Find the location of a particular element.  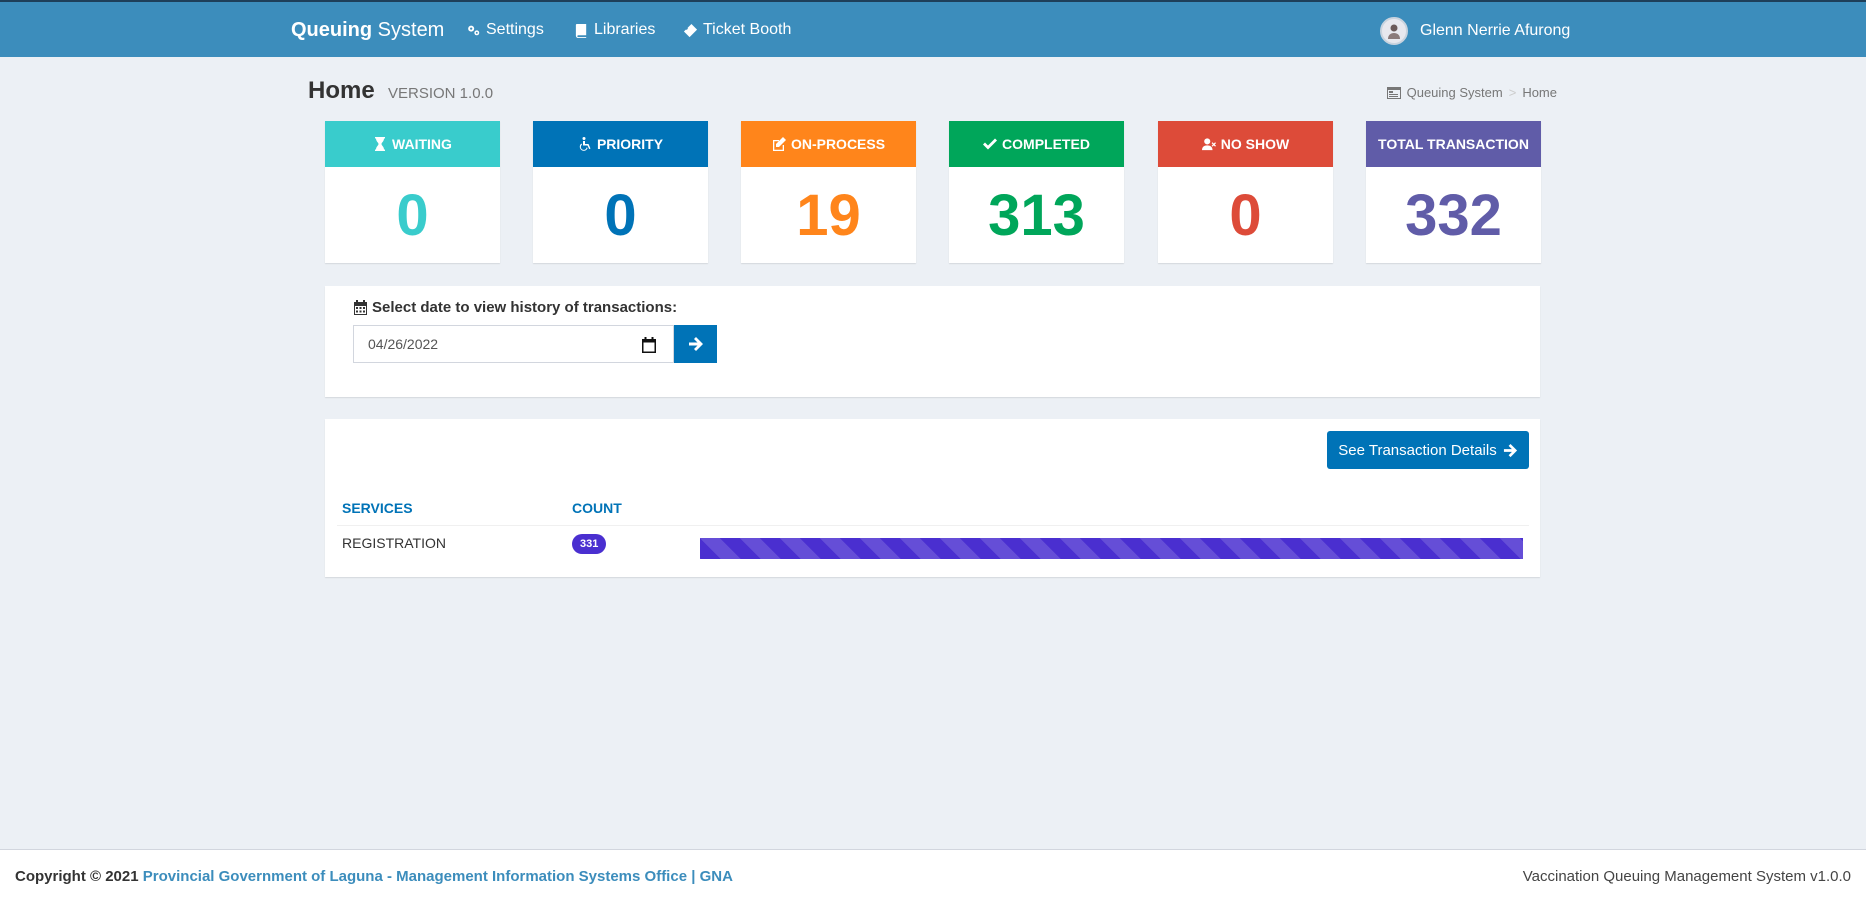

stat-total-transaction: TOTAL TRANSACTION 332 is located at coordinates (1453, 192).